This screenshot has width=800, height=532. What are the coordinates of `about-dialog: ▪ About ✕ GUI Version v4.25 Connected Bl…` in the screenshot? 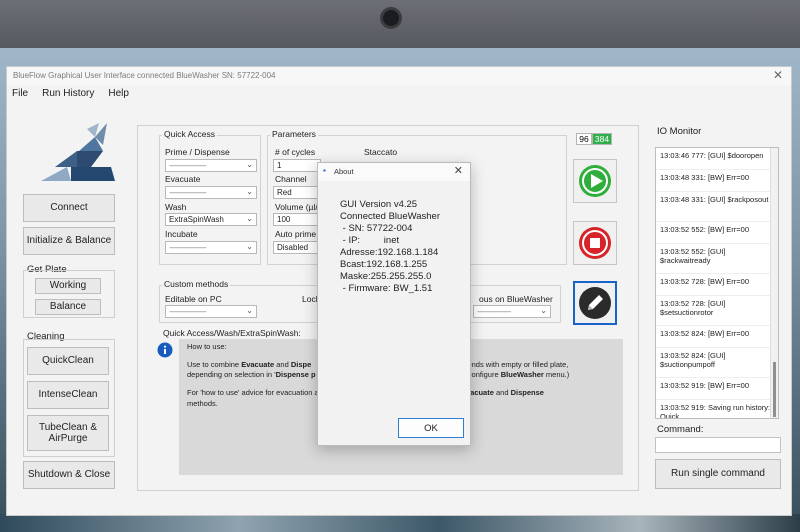 It's located at (394, 304).